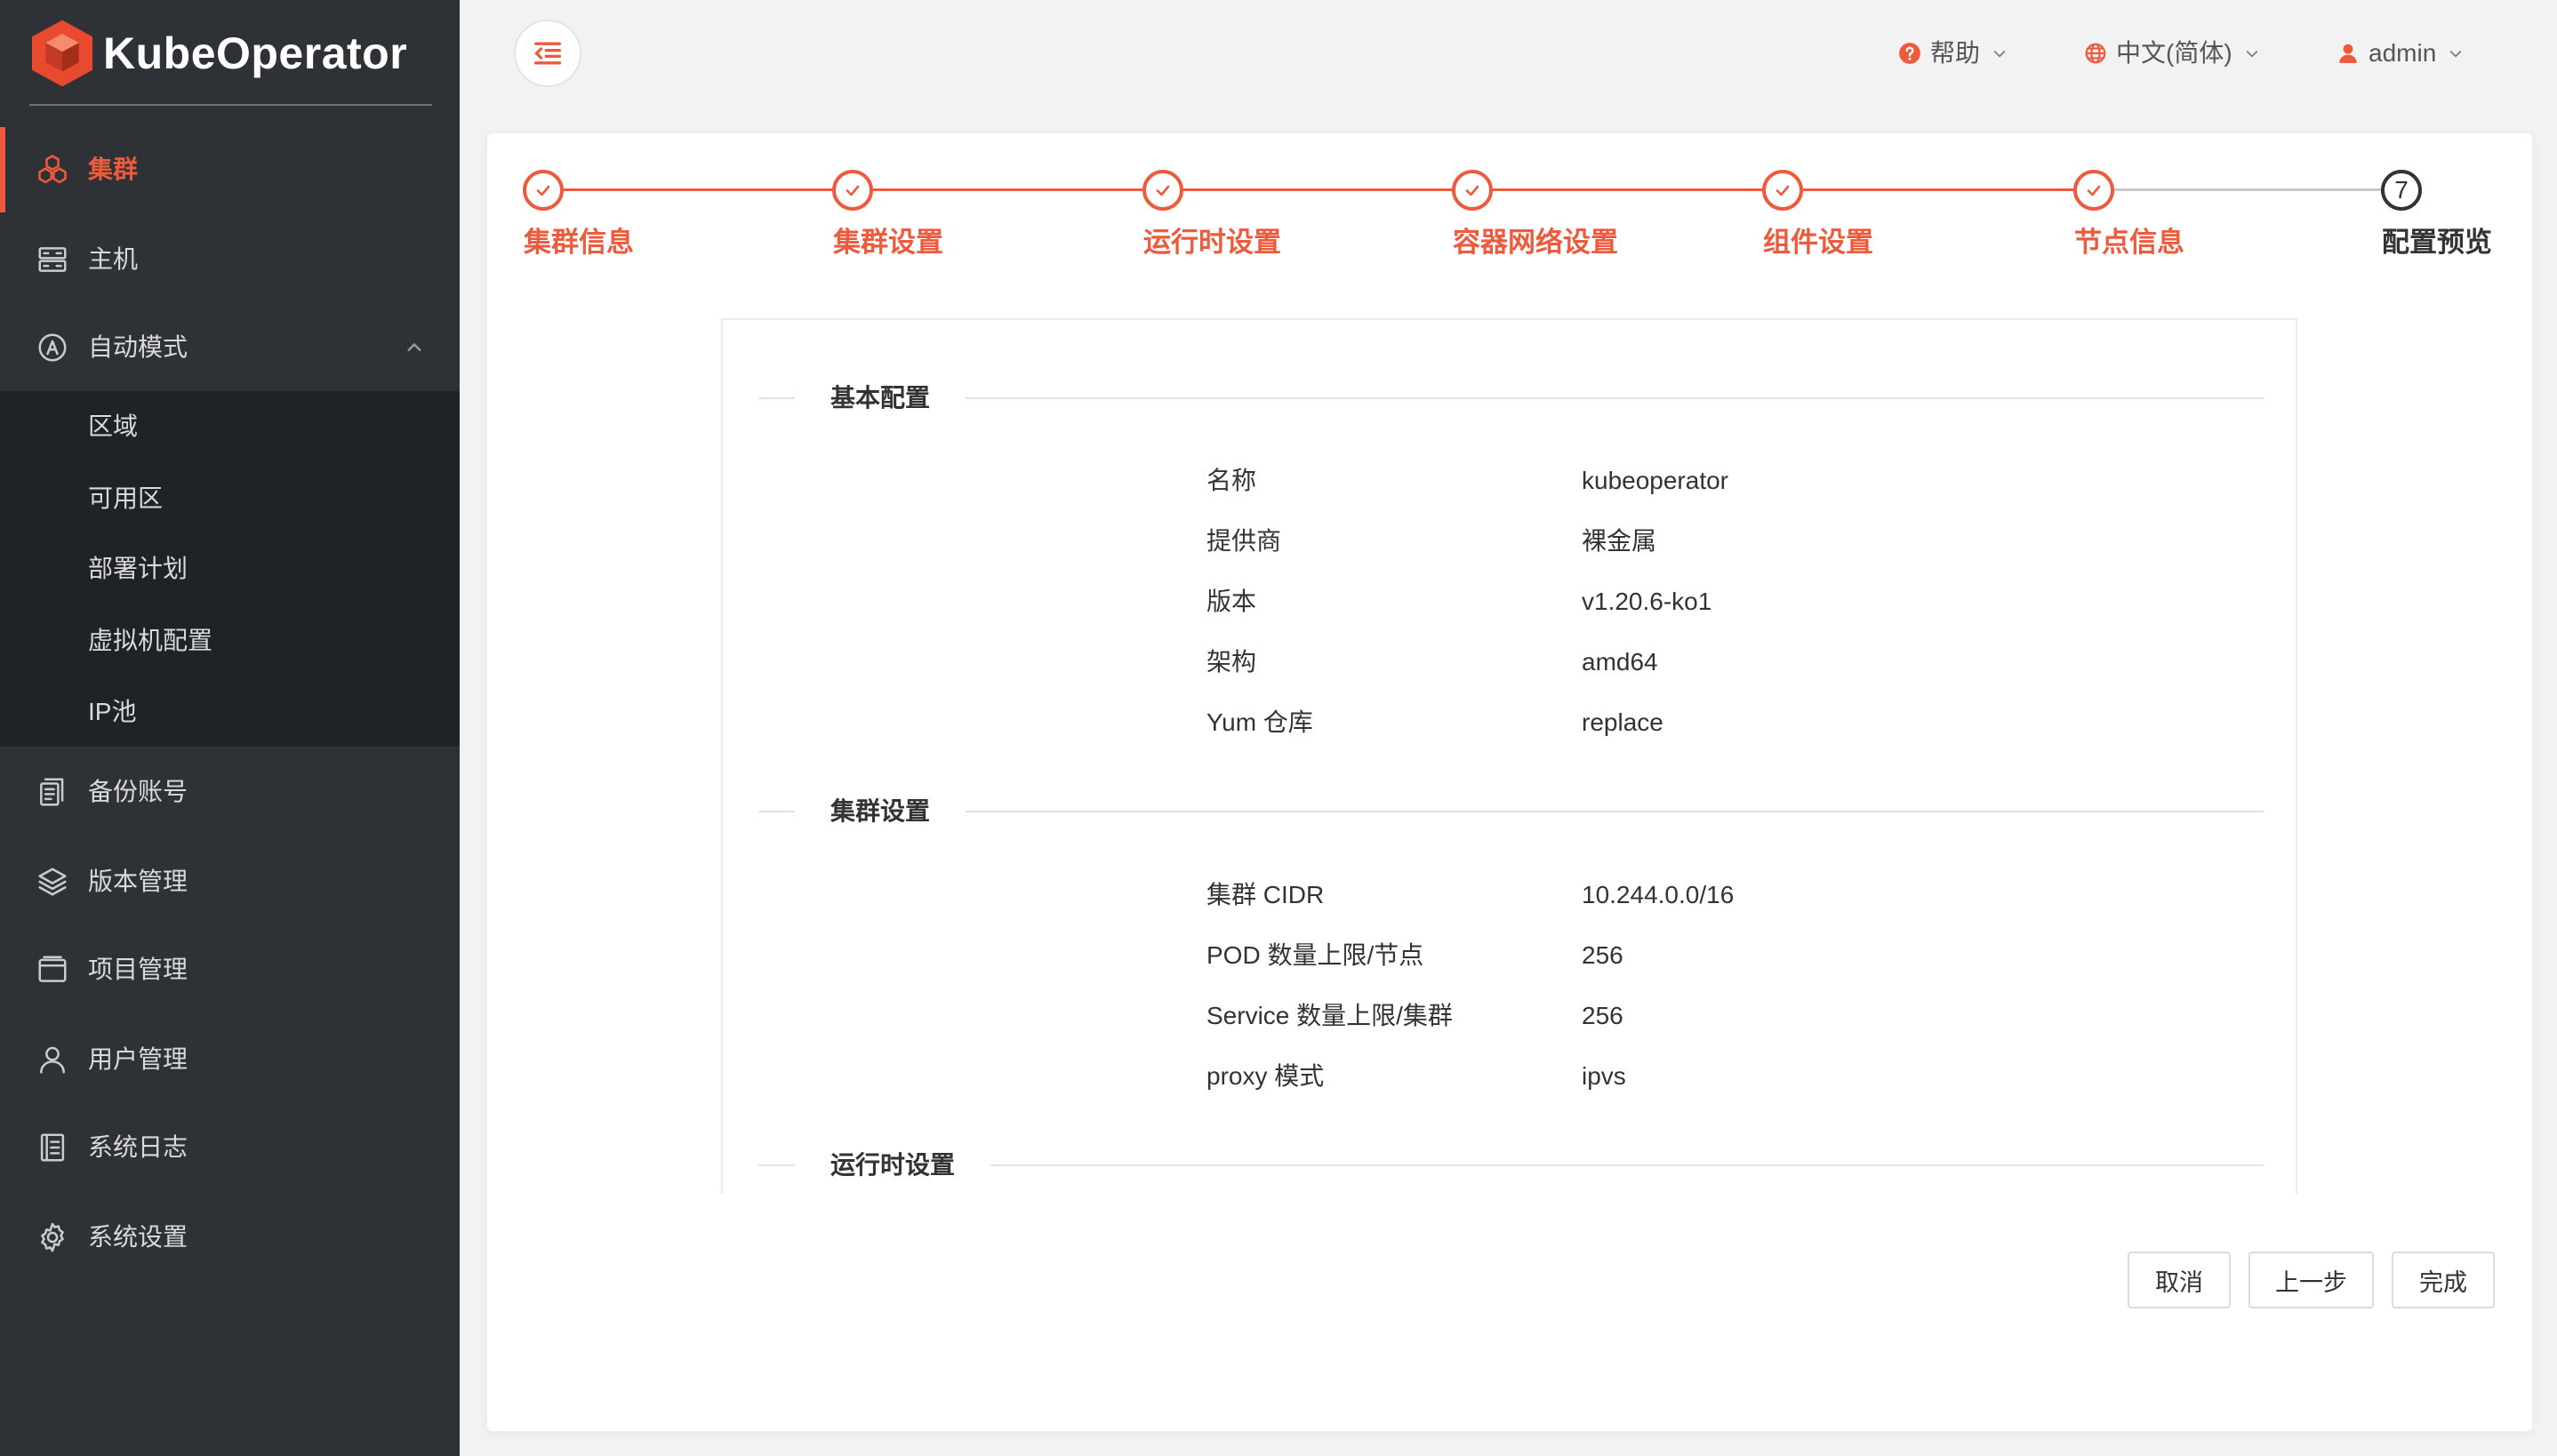  Describe the element at coordinates (138, 791) in the screenshot. I see `sidebar-item-label: 备份账号` at that location.